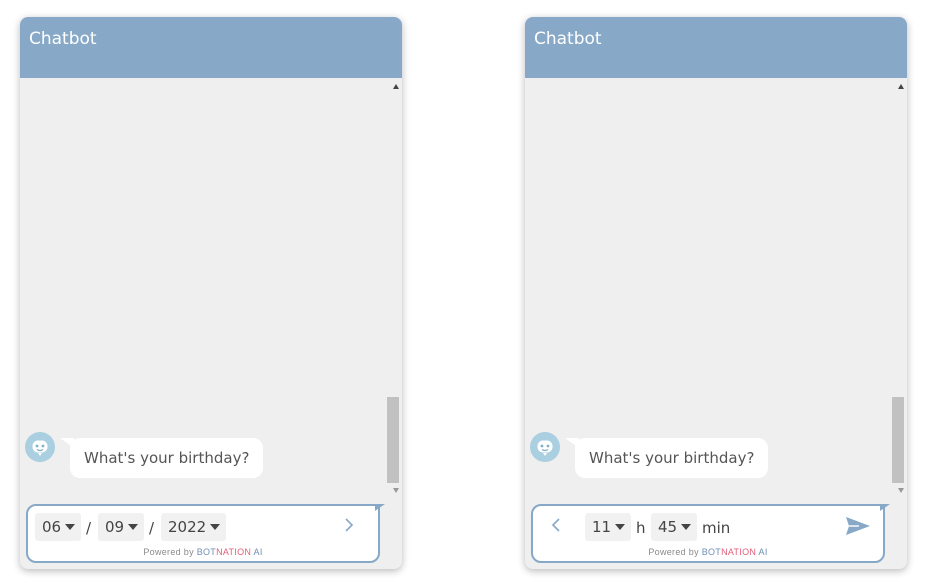 This screenshot has height=585, width=928. I want to click on chevron-right-icon, so click(349, 527).